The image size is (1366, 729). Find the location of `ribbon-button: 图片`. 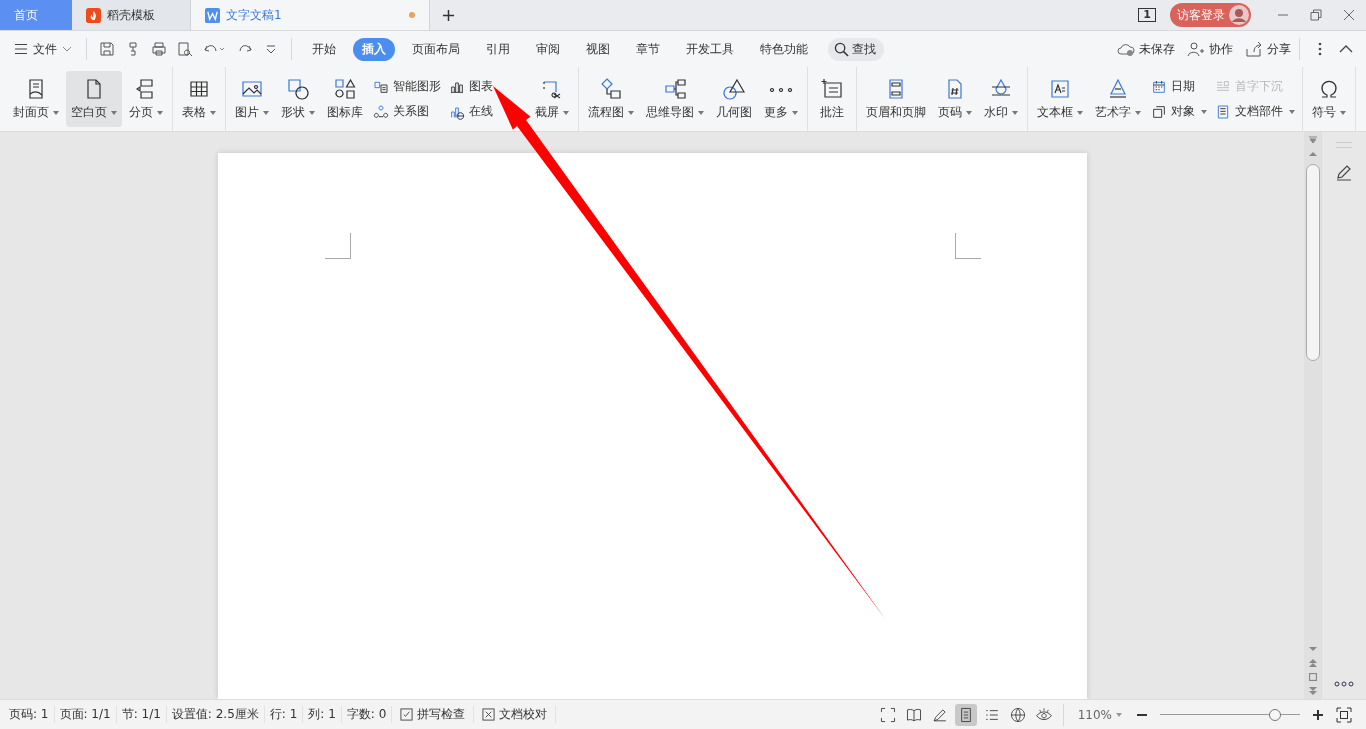

ribbon-button: 图片 is located at coordinates (252, 99).